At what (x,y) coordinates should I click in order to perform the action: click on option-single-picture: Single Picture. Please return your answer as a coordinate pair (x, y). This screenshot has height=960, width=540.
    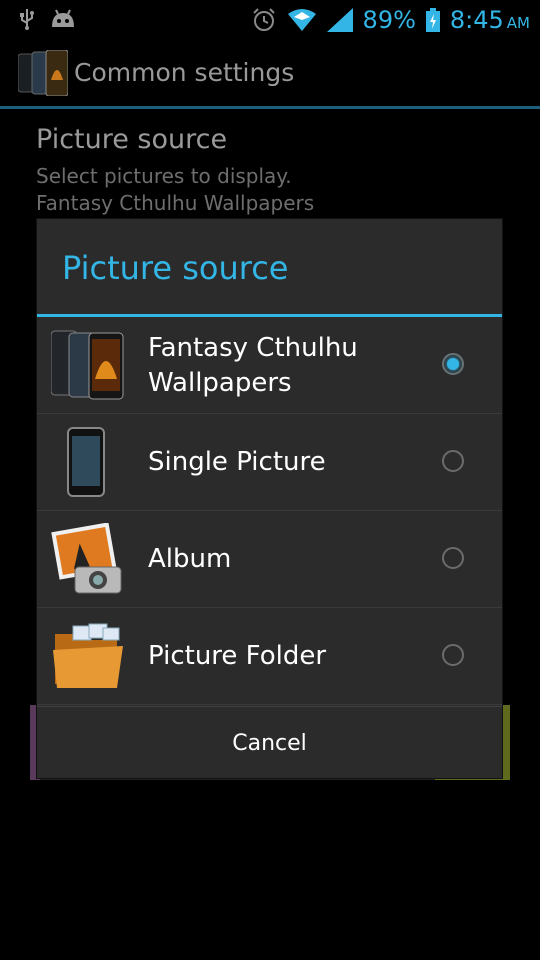
    Looking at the image, I should click on (269, 462).